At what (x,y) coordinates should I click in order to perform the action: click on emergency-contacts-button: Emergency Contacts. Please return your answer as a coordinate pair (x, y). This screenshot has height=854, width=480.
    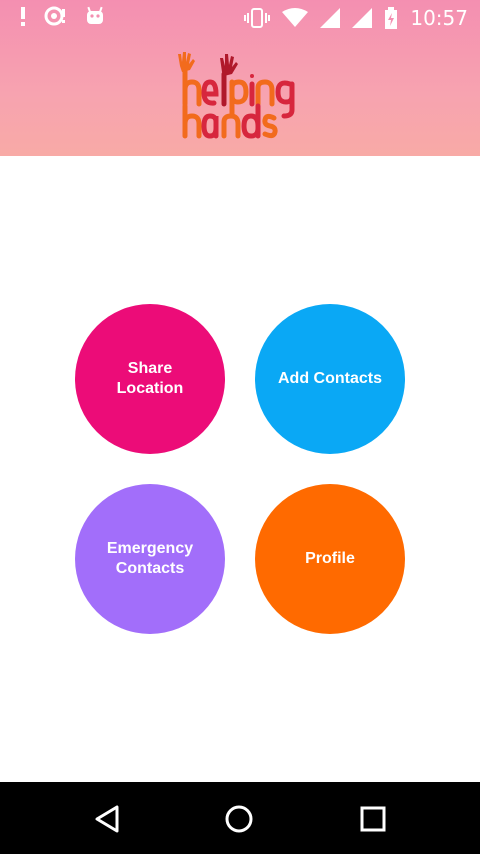
    Looking at the image, I should click on (150, 559).